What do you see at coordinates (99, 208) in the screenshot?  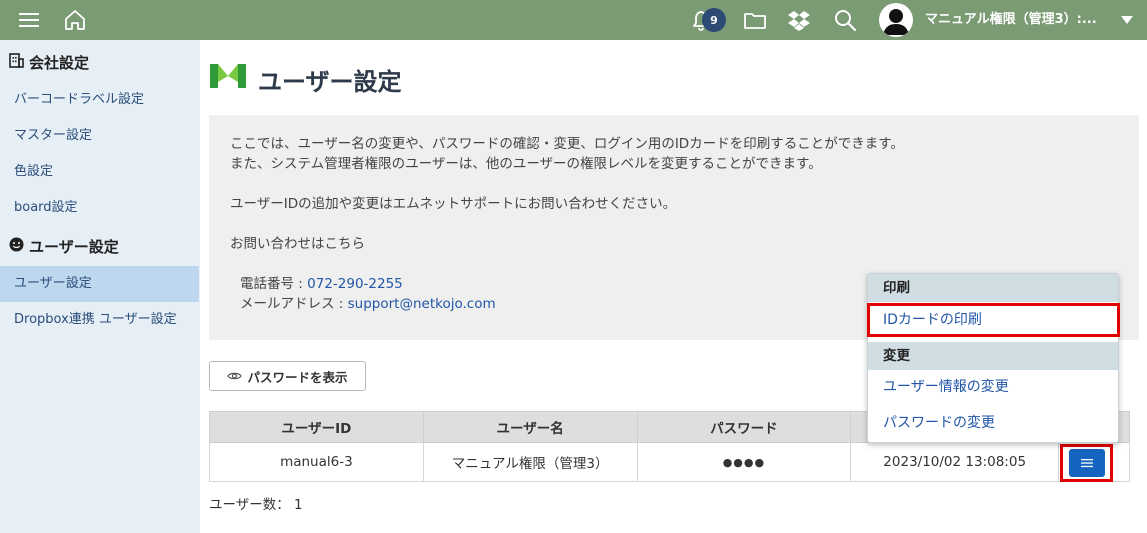 I see `sidebar-item-board: board設定` at bounding box center [99, 208].